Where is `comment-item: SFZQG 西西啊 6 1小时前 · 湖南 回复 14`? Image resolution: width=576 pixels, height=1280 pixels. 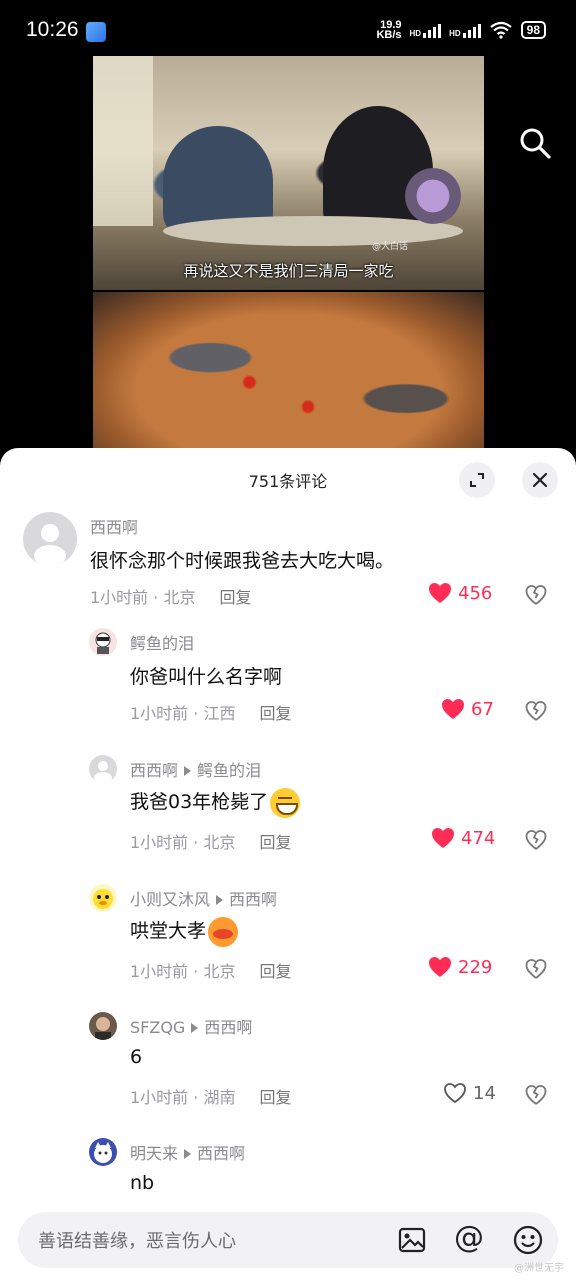 comment-item: SFZQG 西西啊 6 1小时前 · 湖南 回复 14 is located at coordinates (288, 1065).